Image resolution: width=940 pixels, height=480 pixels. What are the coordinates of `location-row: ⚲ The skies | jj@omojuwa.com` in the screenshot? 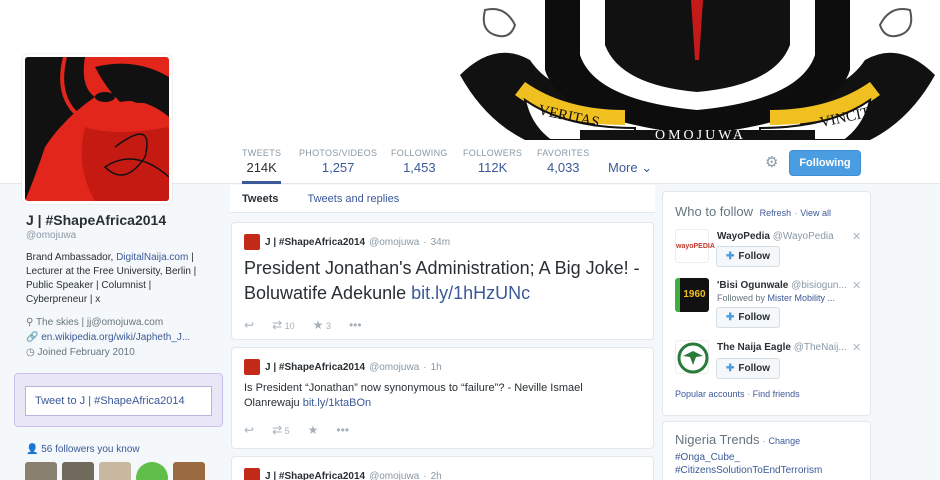 It's located at (116, 322).